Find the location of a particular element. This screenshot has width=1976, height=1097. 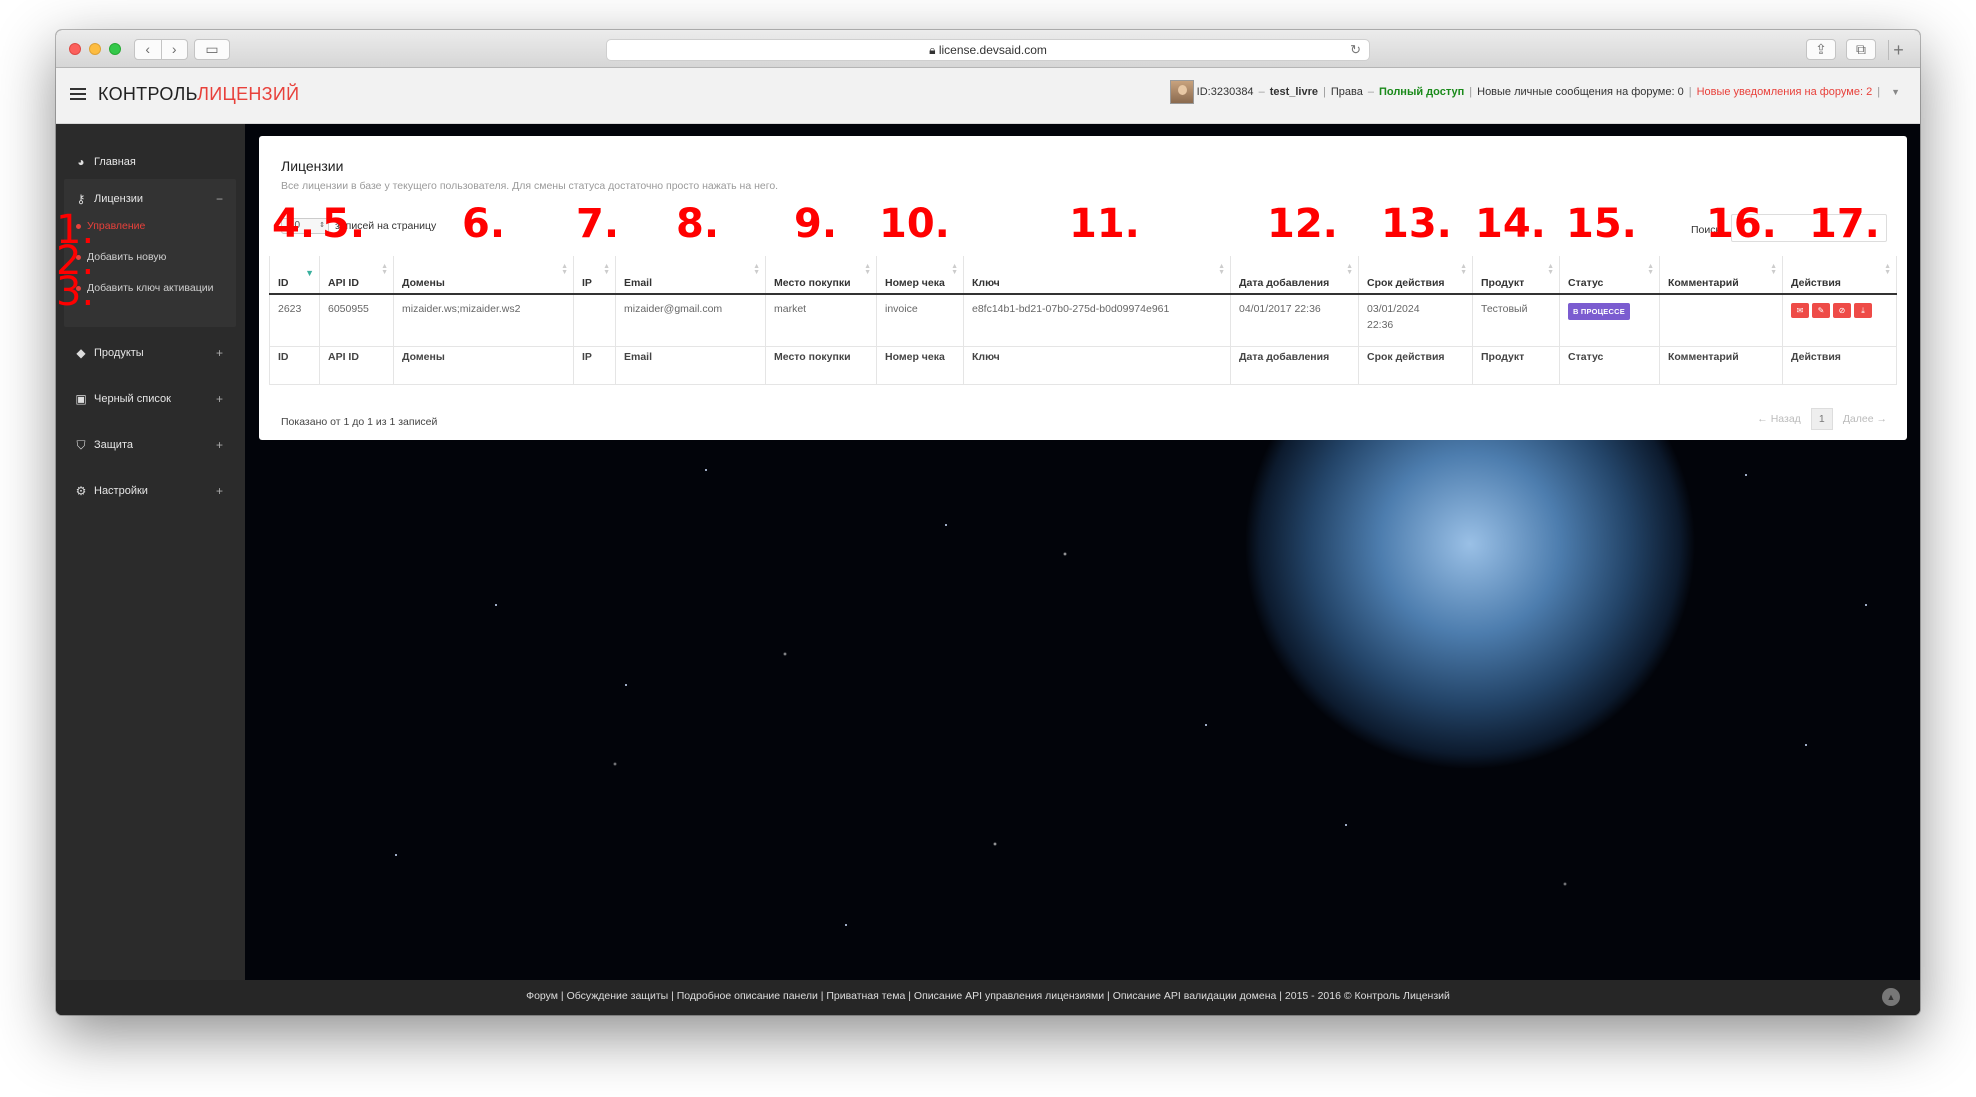

forum-notifications: Новые уведомления на форуме: 2 is located at coordinates (1785, 92).